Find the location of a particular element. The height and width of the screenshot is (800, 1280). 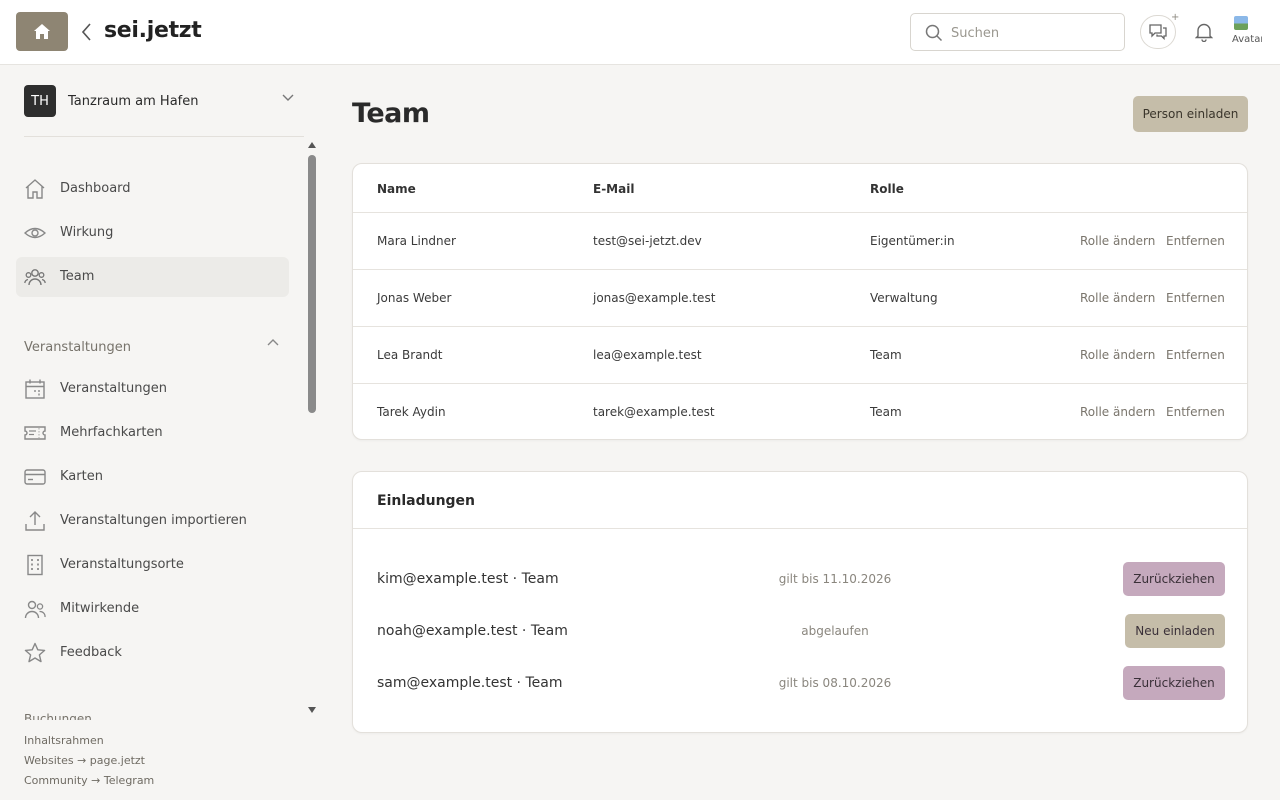

invitation-label: noah@example.test · Team is located at coordinates (472, 631).